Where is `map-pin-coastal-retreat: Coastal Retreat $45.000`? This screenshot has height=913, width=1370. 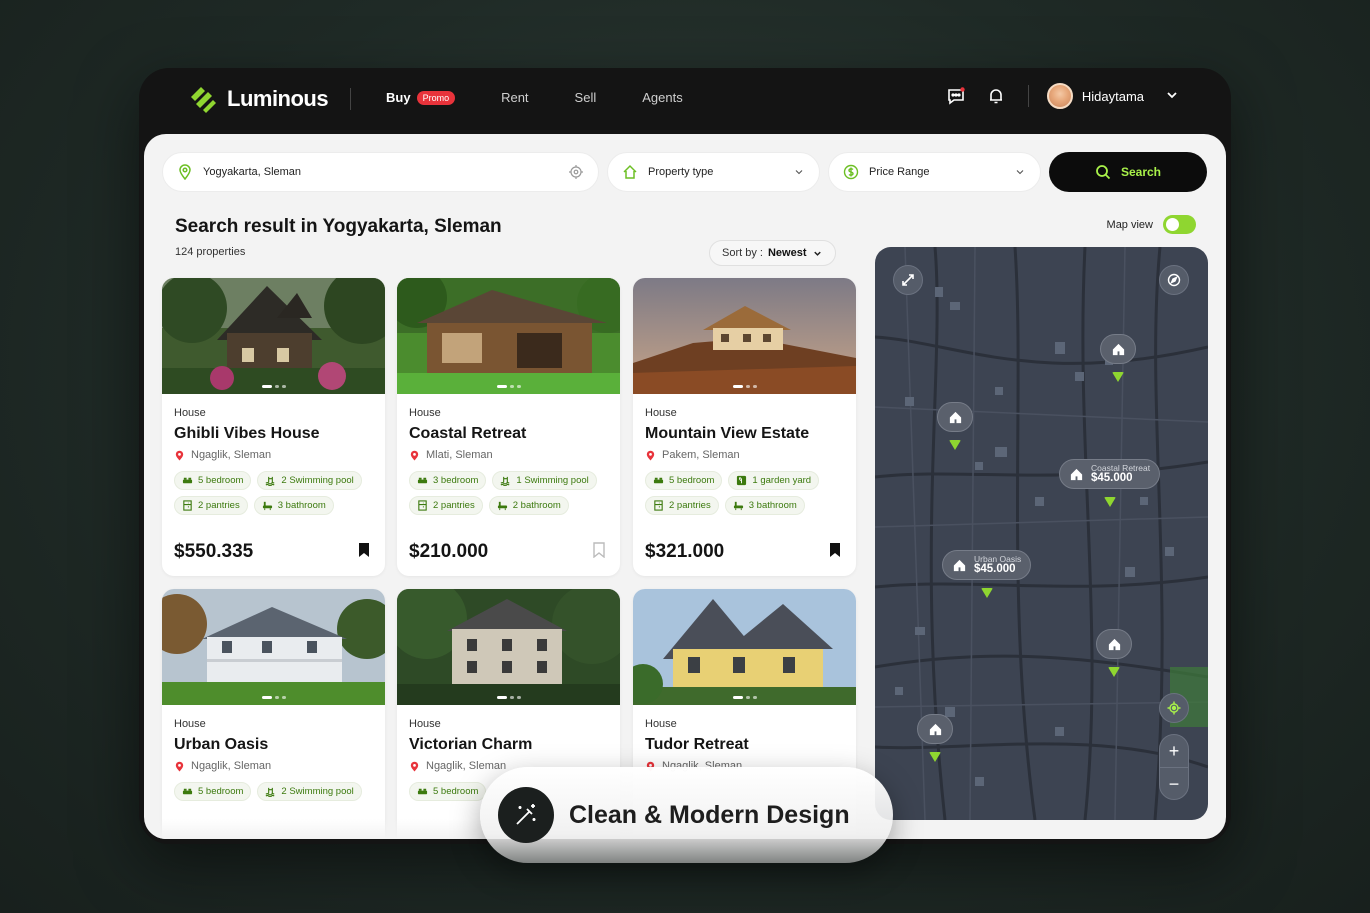
map-pin-coastal-retreat: Coastal Retreat $45.000 is located at coordinates (1110, 483).